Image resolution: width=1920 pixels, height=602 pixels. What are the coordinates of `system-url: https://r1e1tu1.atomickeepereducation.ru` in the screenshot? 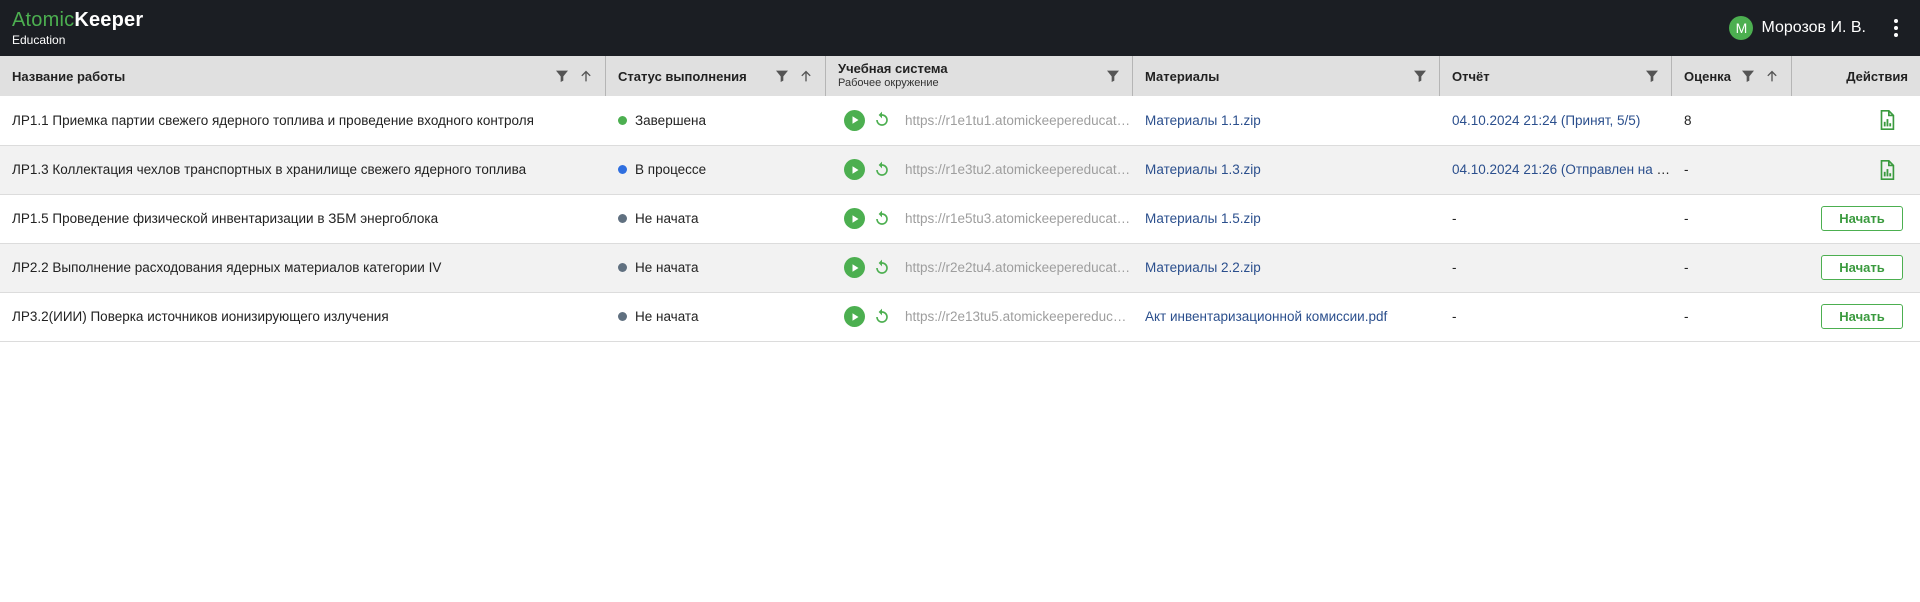 It's located at (1019, 120).